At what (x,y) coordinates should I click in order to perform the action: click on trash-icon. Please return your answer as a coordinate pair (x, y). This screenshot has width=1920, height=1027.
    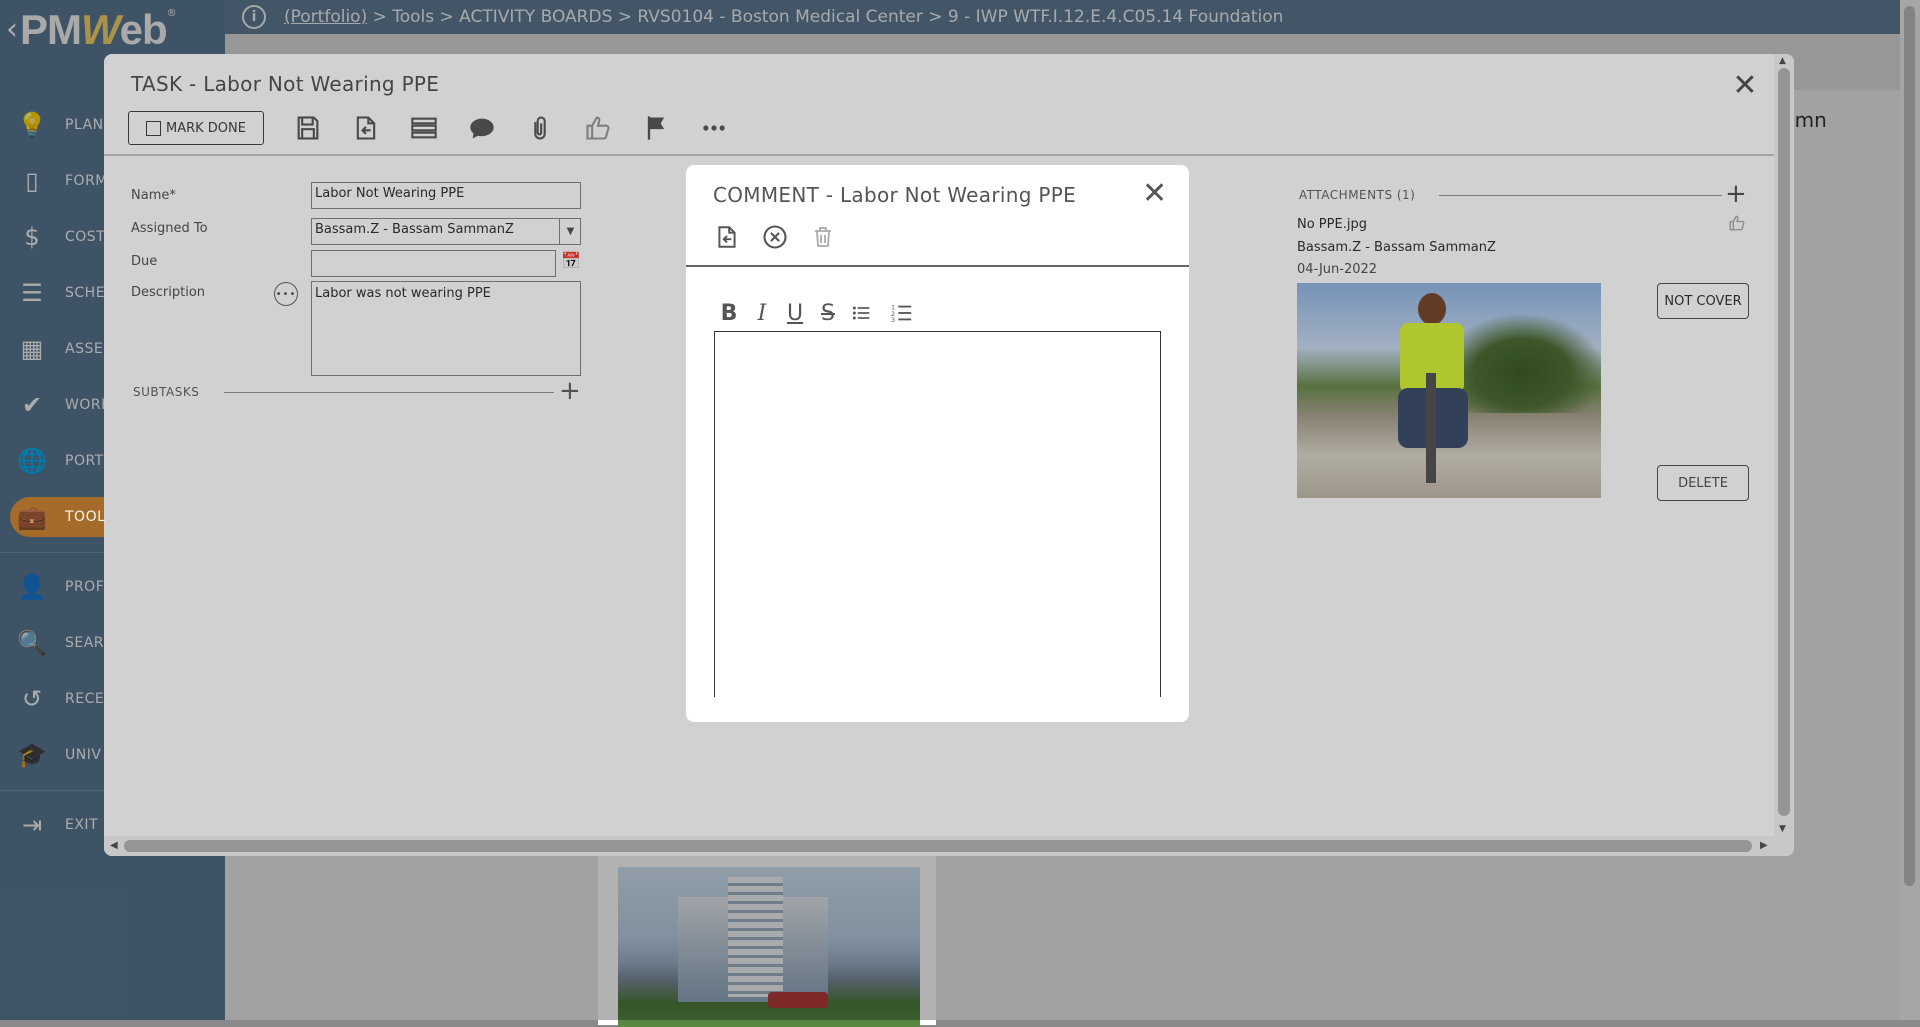
    Looking at the image, I should click on (823, 237).